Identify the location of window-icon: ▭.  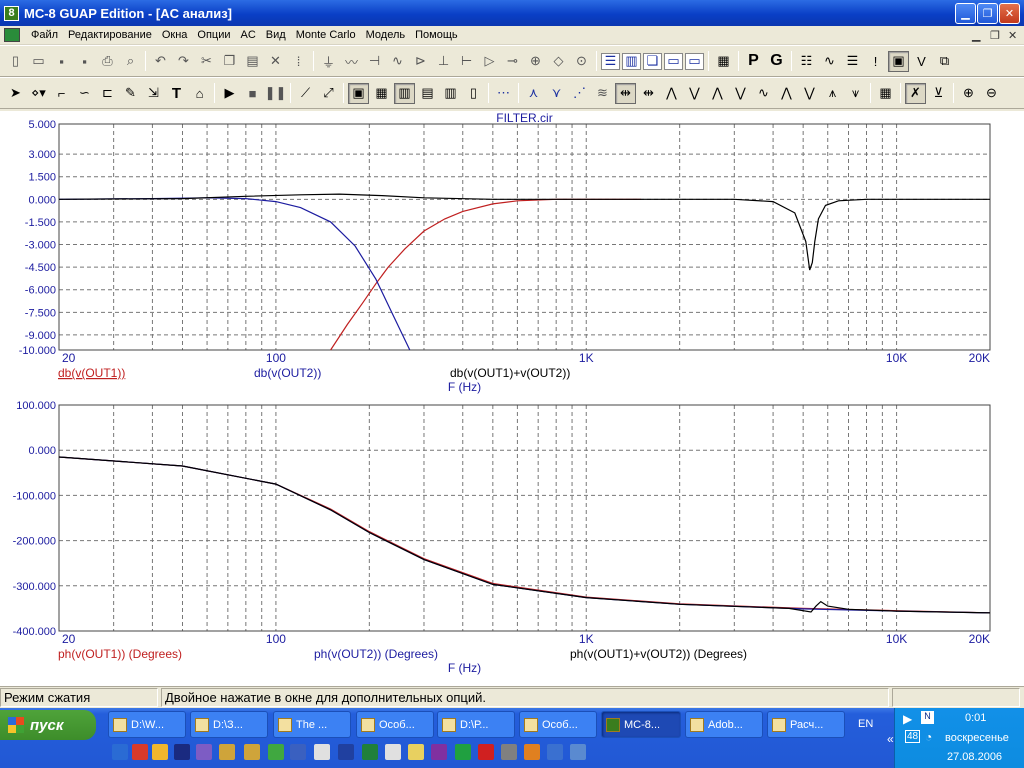
(673, 61).